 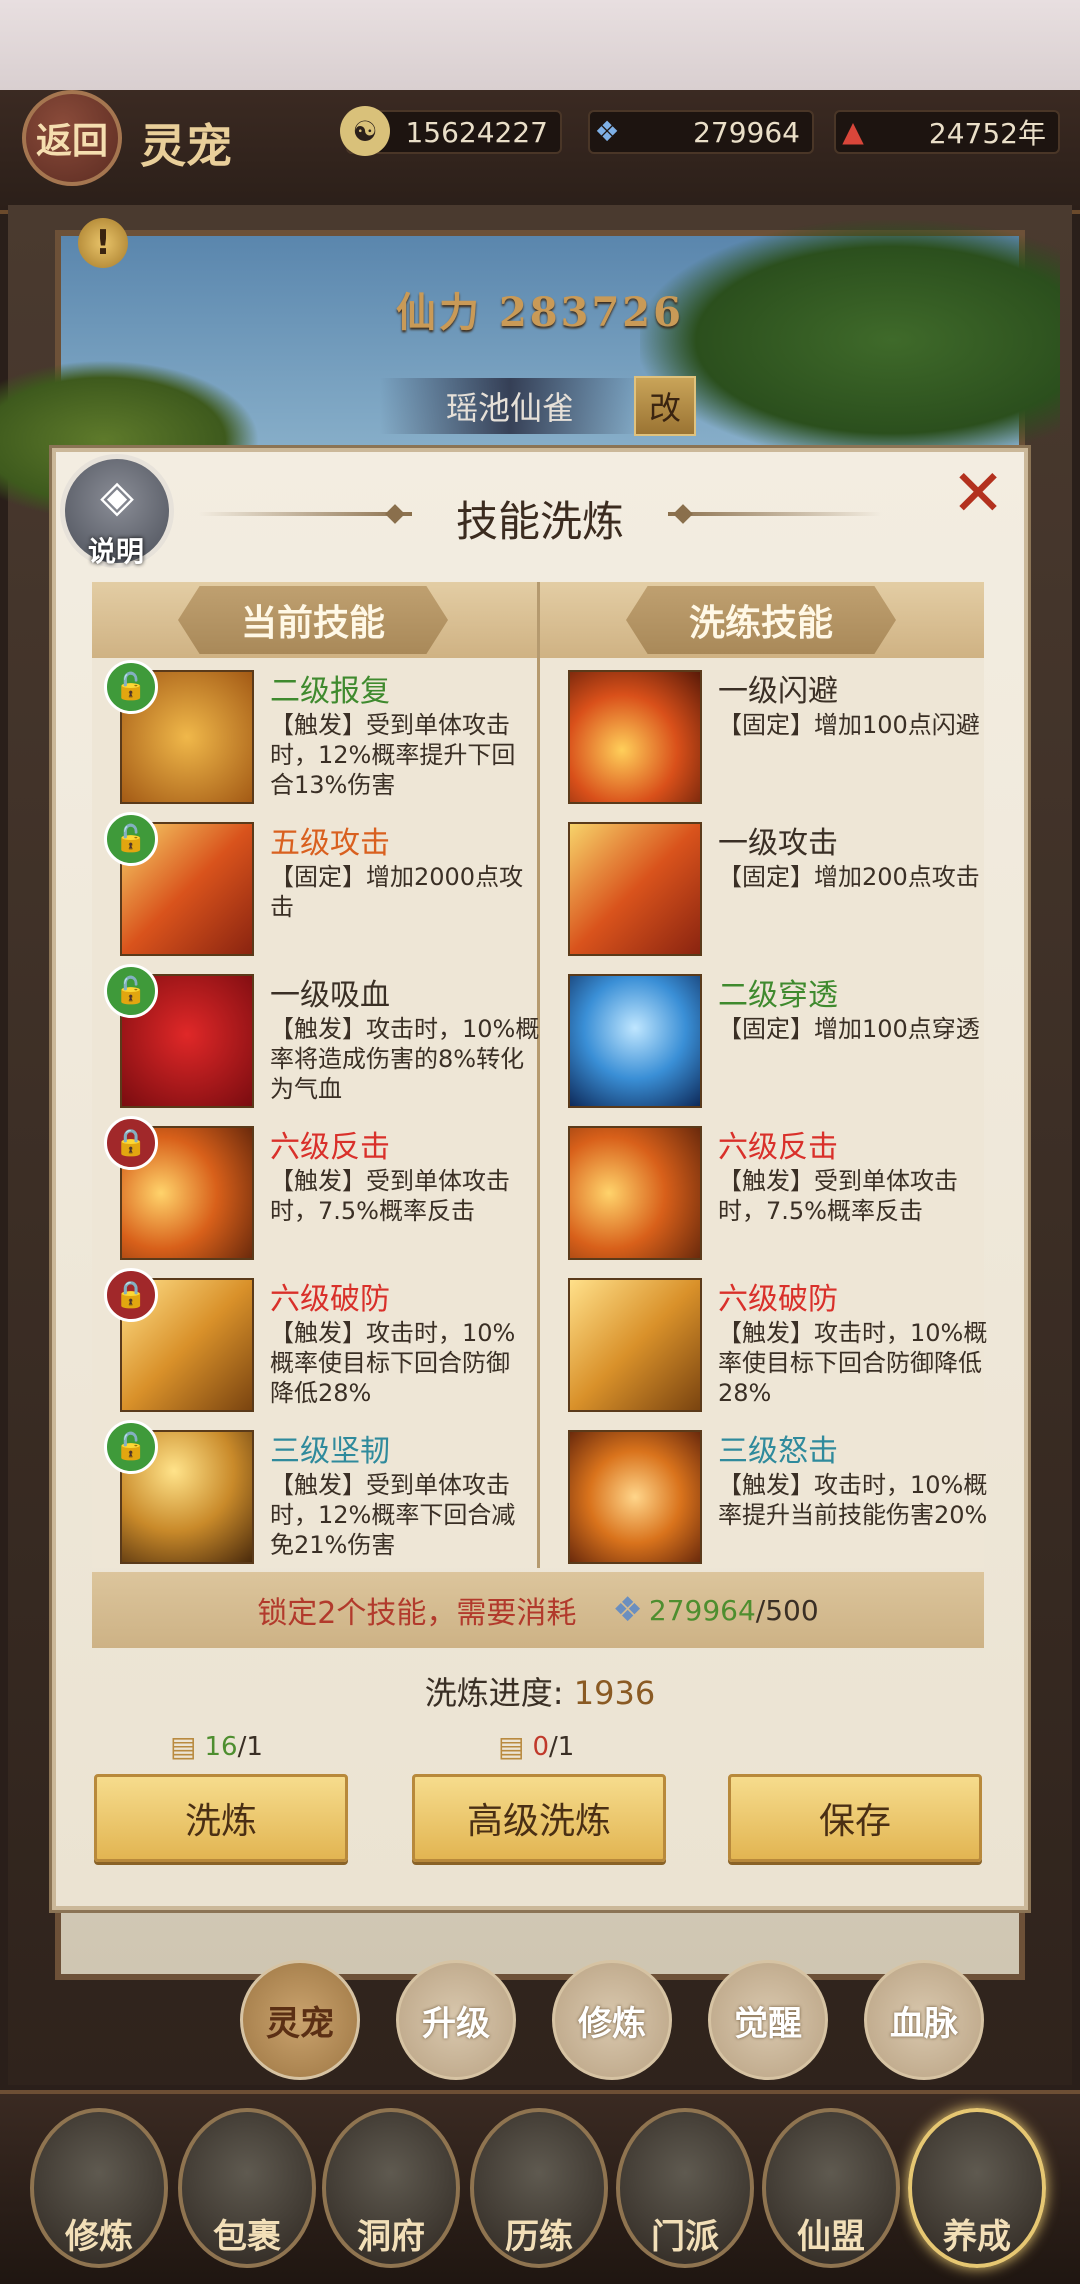 What do you see at coordinates (541, 1746) in the screenshot?
I see `material-owned: 0` at bounding box center [541, 1746].